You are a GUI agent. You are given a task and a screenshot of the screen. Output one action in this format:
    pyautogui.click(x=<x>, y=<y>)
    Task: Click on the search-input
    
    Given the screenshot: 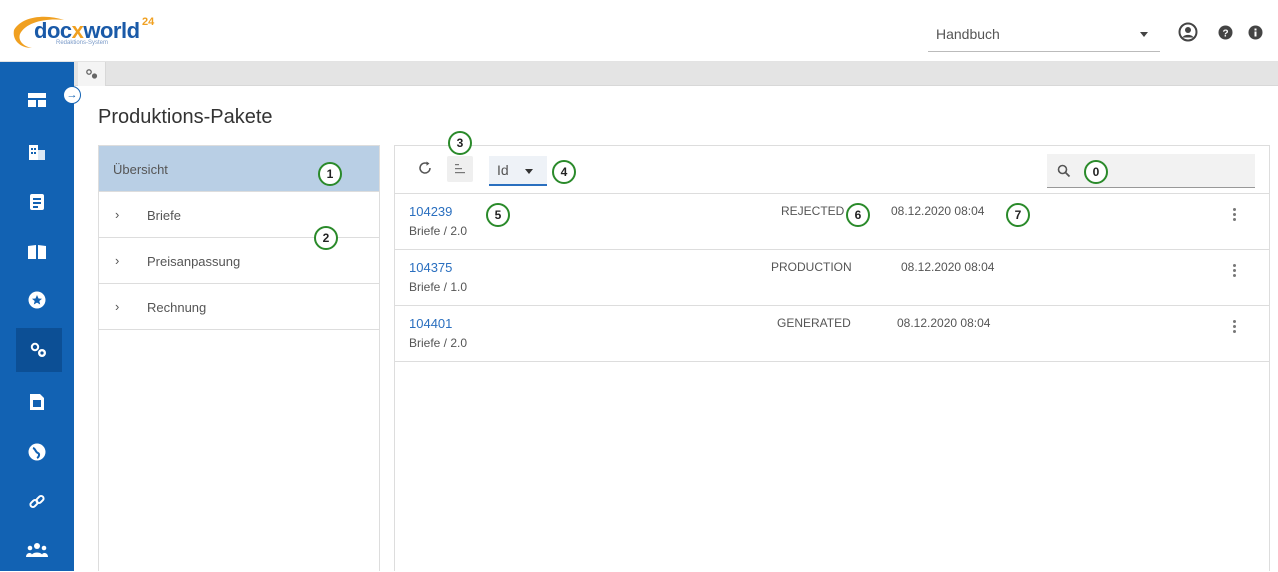 What is the action you would take?
    pyautogui.click(x=1151, y=171)
    